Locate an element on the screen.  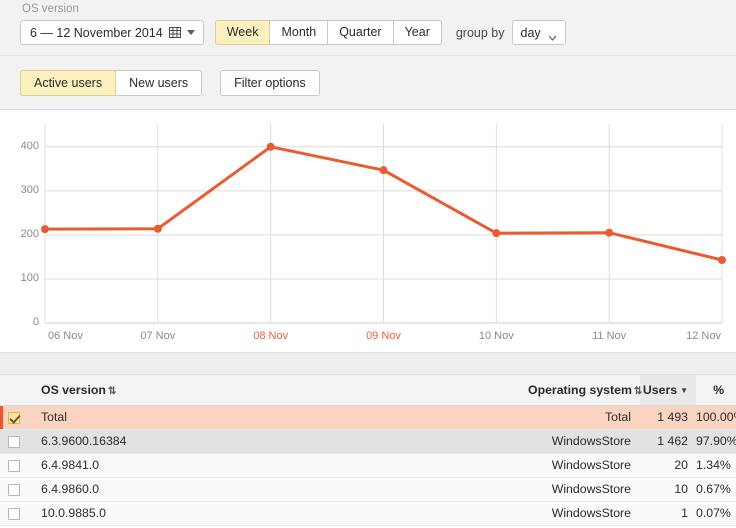
checkbox-checked-icon is located at coordinates (14, 417).